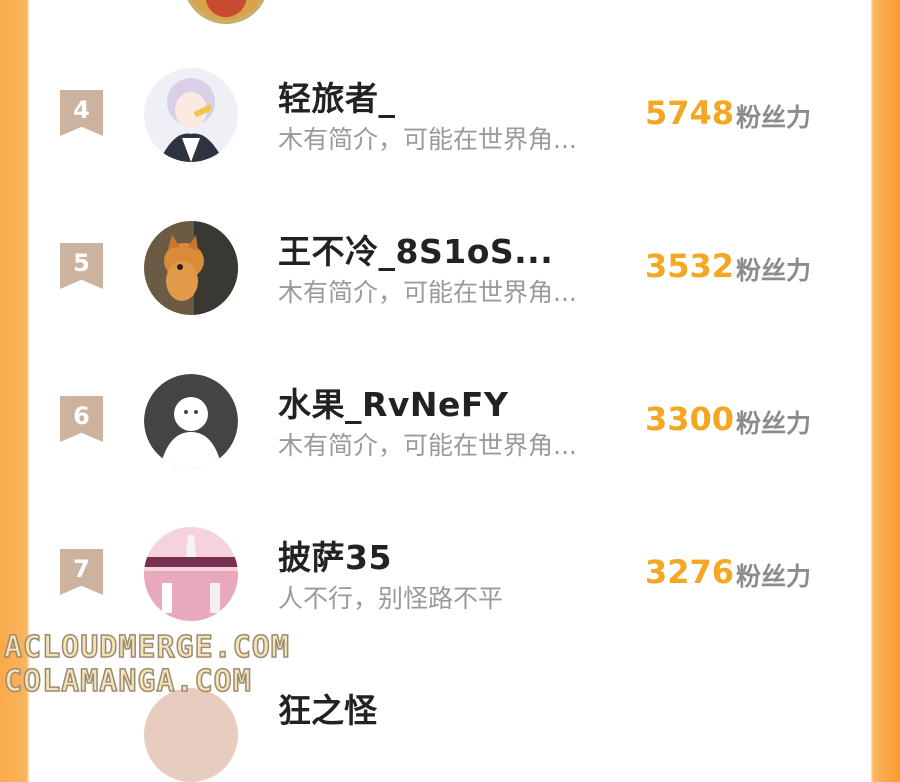 This screenshot has width=900, height=782. I want to click on fan-score: 3276, so click(690, 572).